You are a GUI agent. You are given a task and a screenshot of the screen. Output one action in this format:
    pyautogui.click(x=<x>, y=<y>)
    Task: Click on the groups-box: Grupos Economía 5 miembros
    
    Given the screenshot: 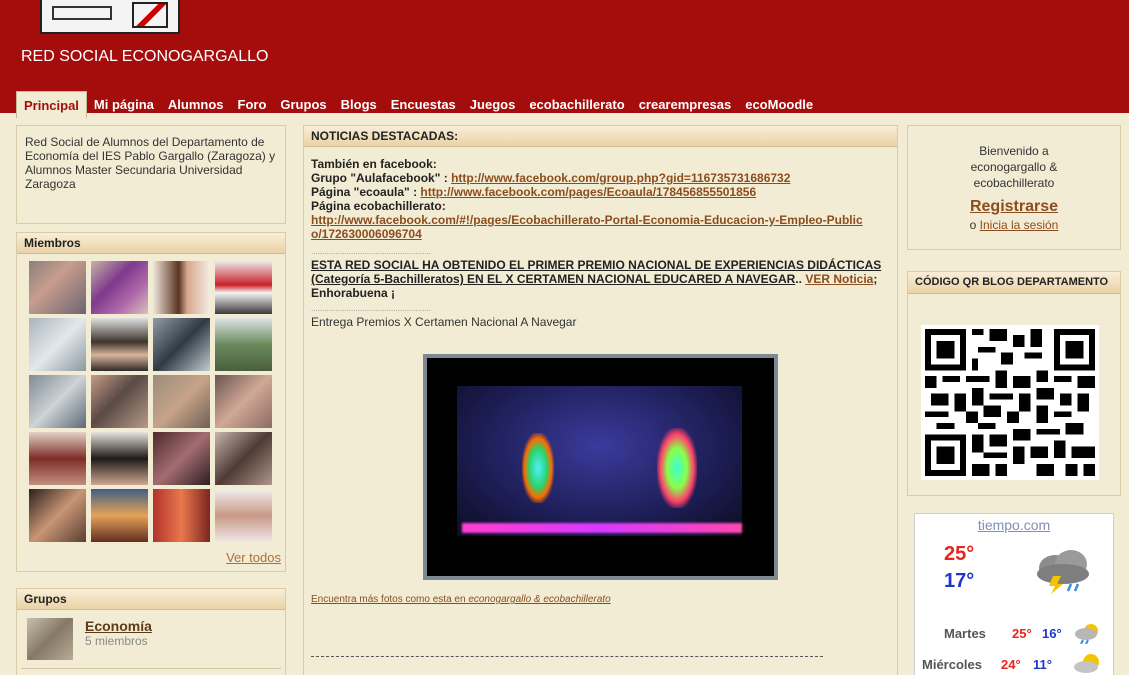 What is the action you would take?
    pyautogui.click(x=151, y=631)
    